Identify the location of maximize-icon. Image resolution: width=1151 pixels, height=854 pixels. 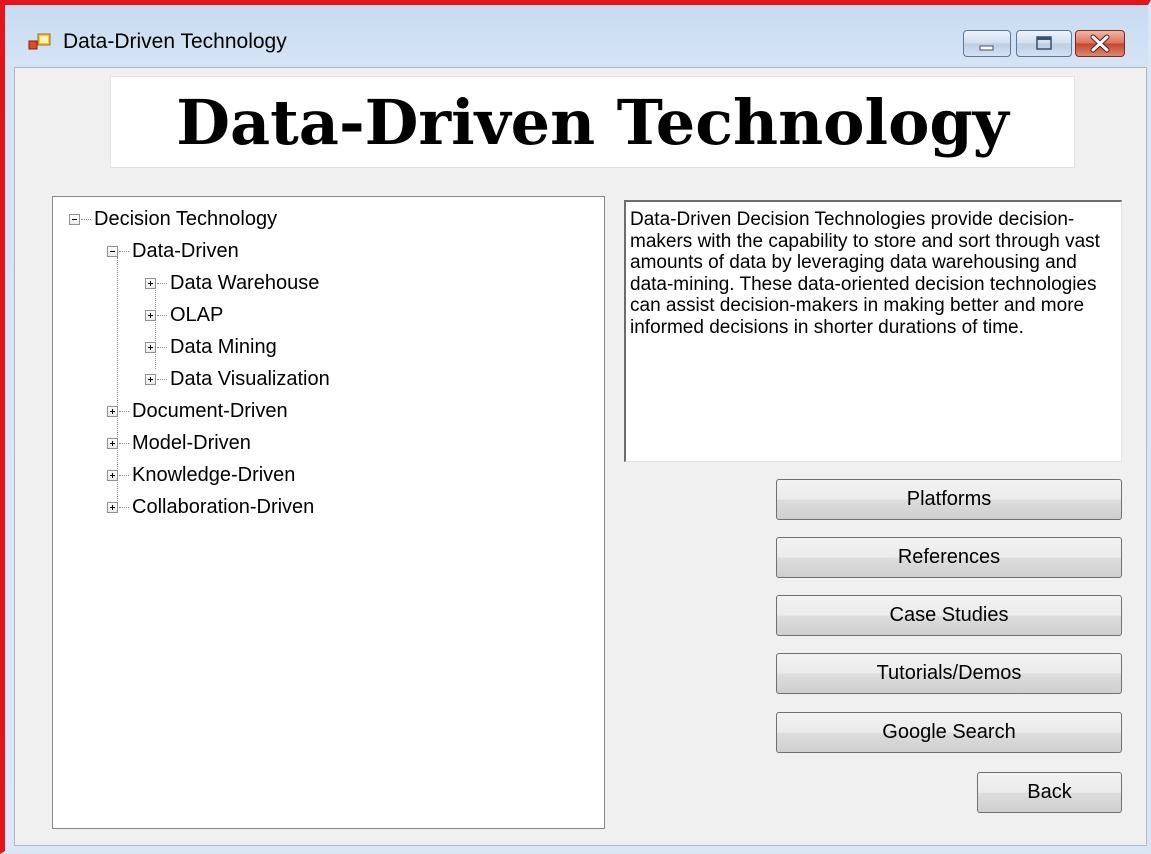
(1044, 43).